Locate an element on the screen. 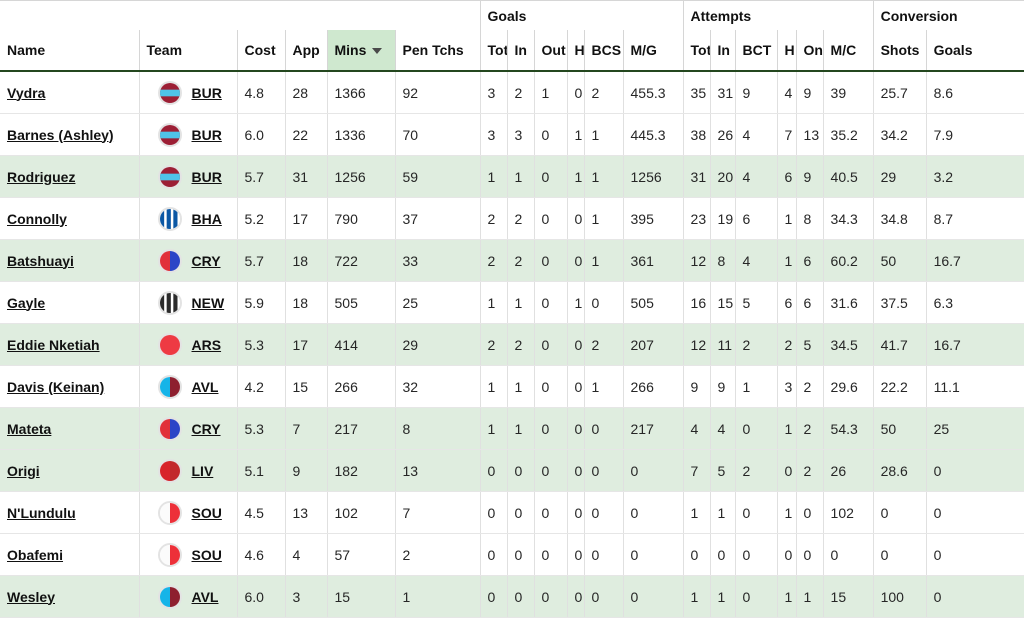 This screenshot has width=1024, height=618. cell-app: 31 is located at coordinates (305, 176).